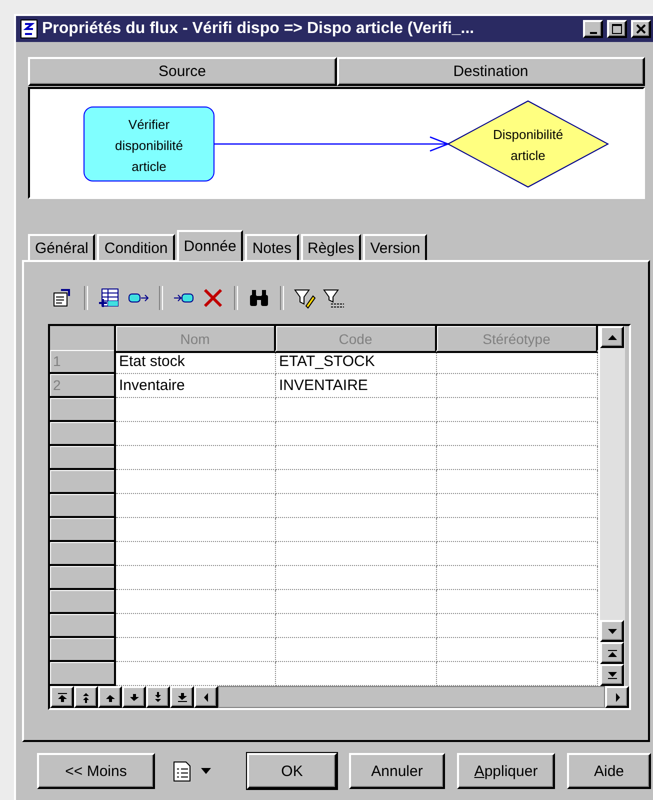 This screenshot has width=653, height=800. What do you see at coordinates (96, 771) in the screenshot?
I see `dialog-button: << Moins` at bounding box center [96, 771].